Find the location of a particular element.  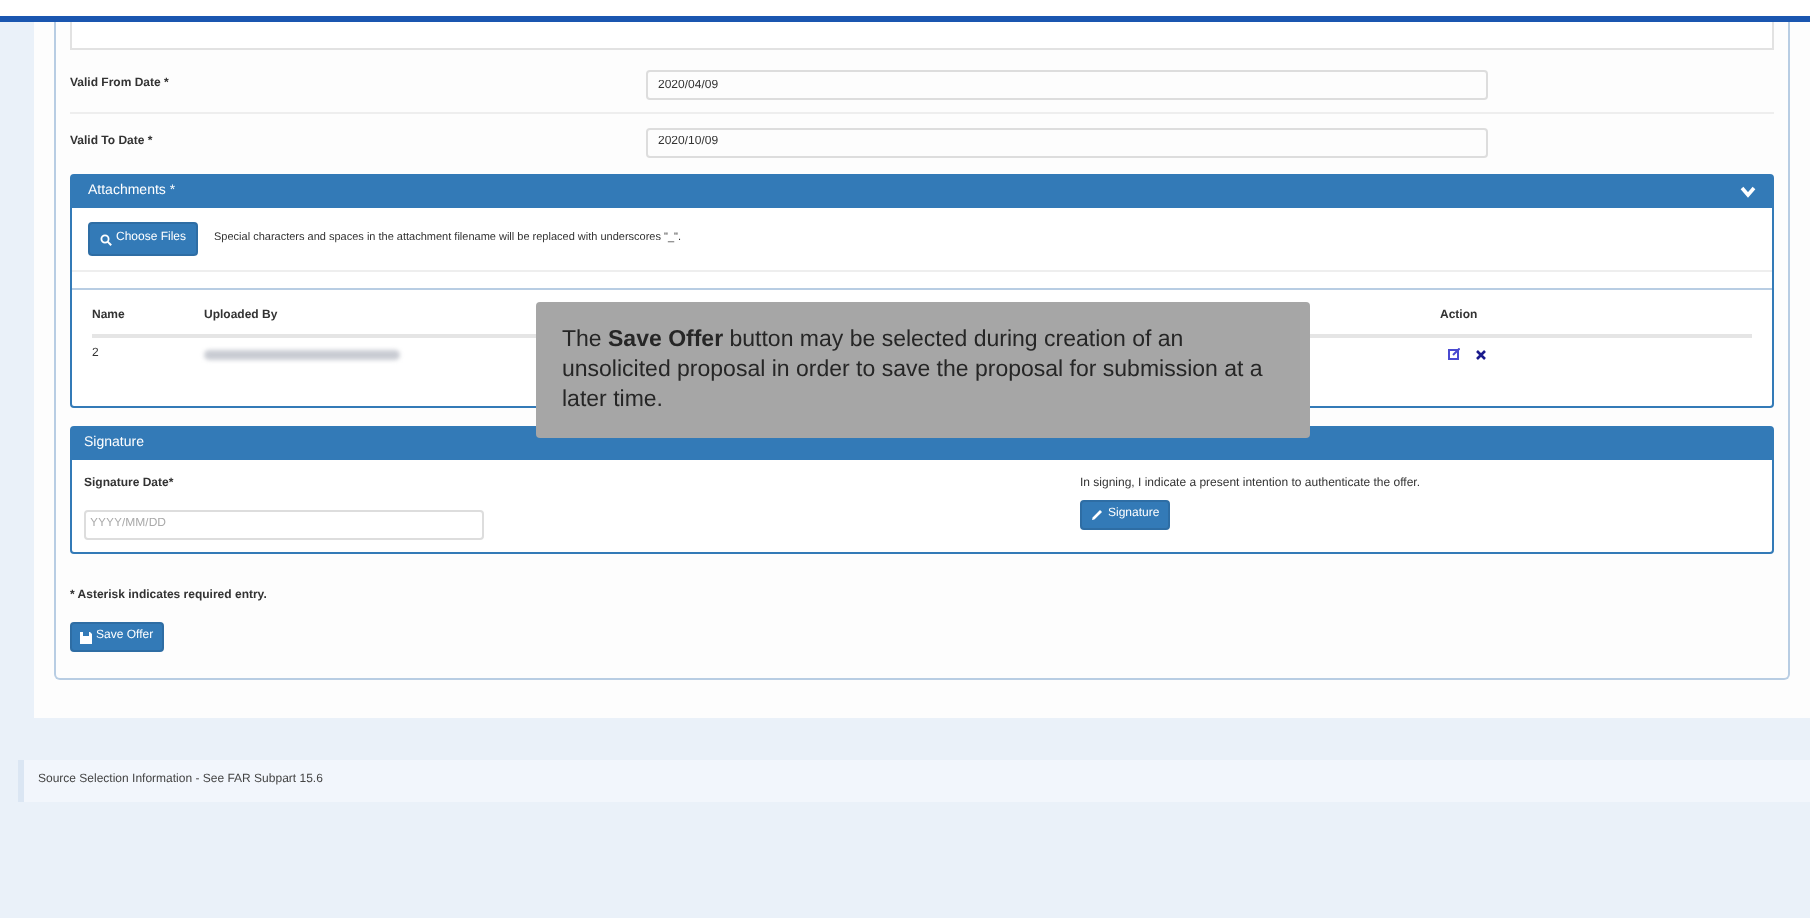

search-icon is located at coordinates (106, 239).